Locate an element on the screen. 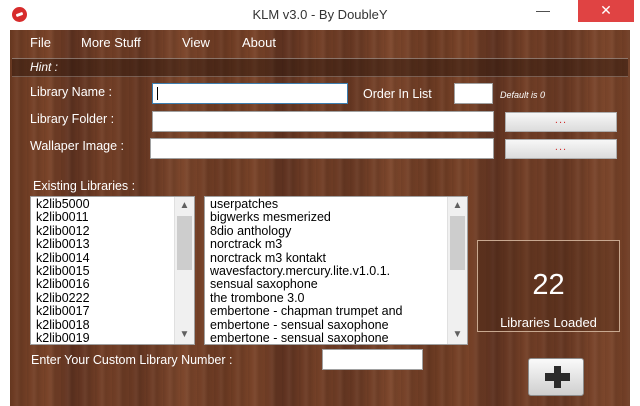  custom-number-input is located at coordinates (372, 359).